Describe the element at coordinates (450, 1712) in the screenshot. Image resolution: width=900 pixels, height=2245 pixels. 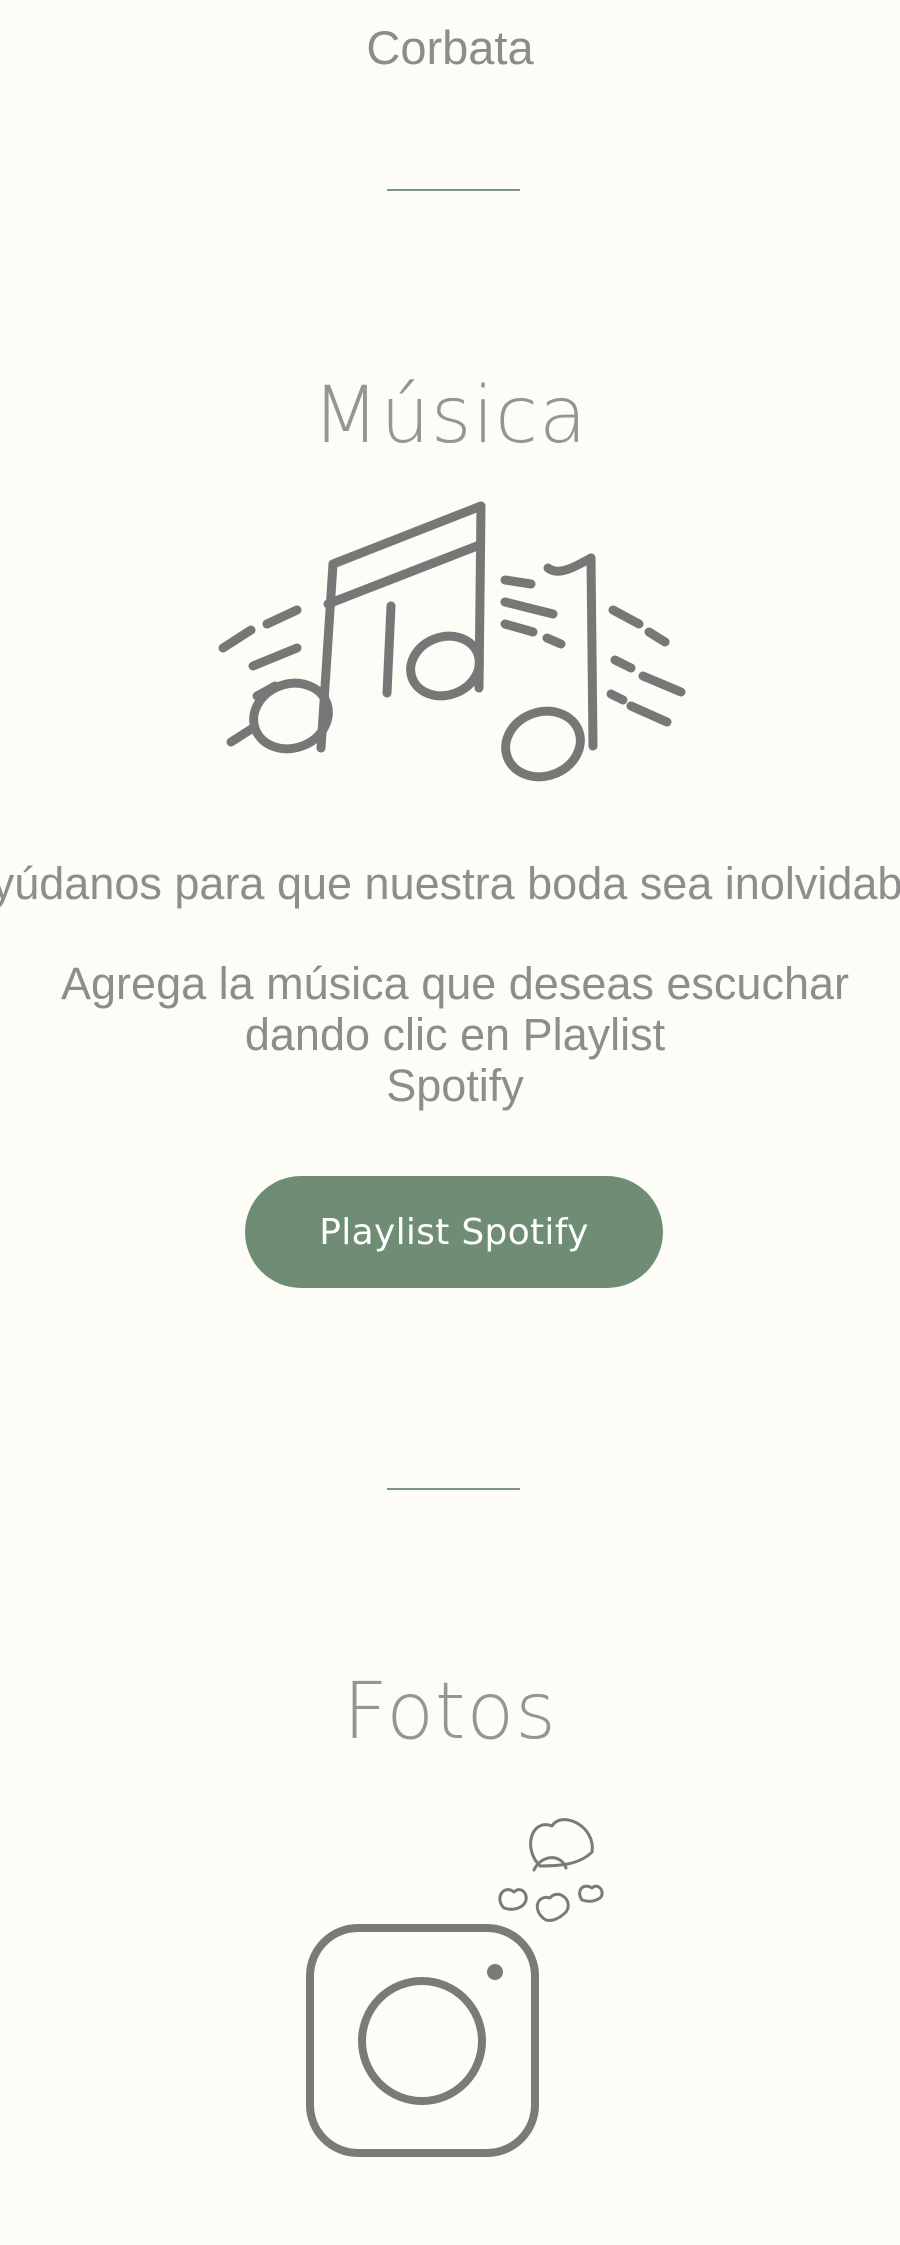
I see `photos-title: Fotos` at that location.